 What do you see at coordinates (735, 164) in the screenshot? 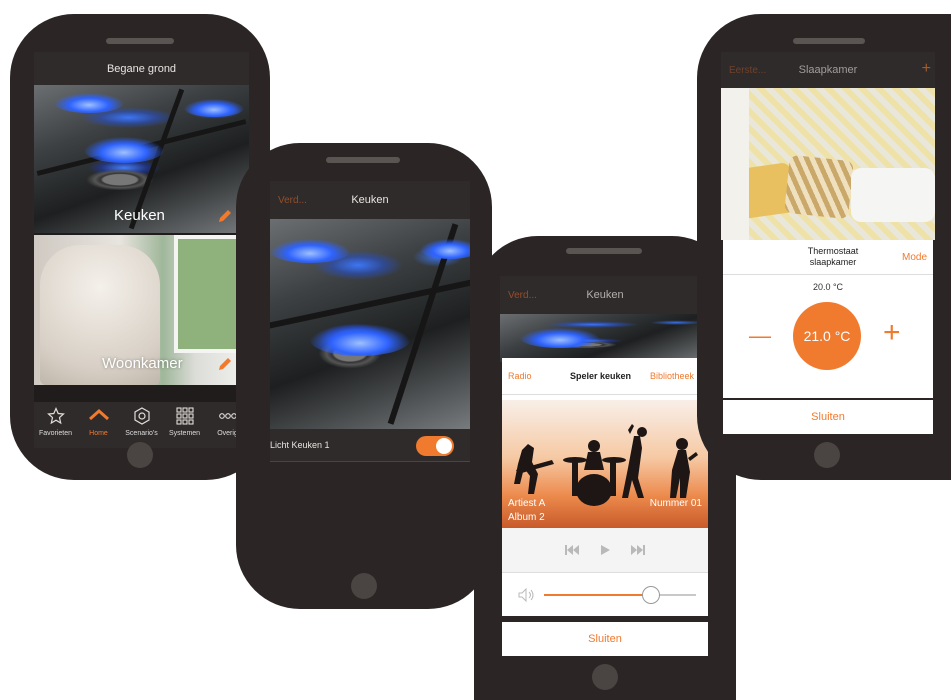
I see `headboard-image` at bounding box center [735, 164].